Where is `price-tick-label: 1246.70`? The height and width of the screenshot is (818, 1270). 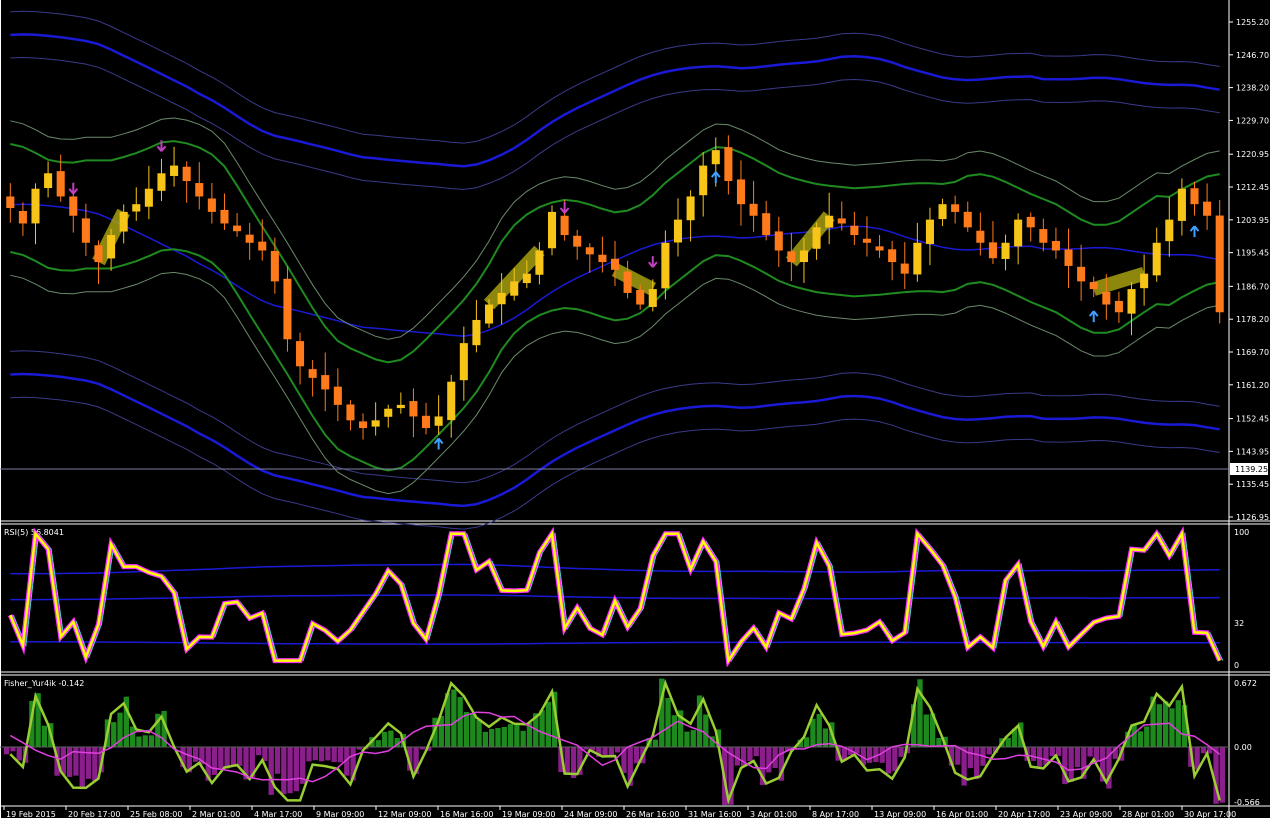
price-tick-label: 1246.70 is located at coordinates (1252, 55).